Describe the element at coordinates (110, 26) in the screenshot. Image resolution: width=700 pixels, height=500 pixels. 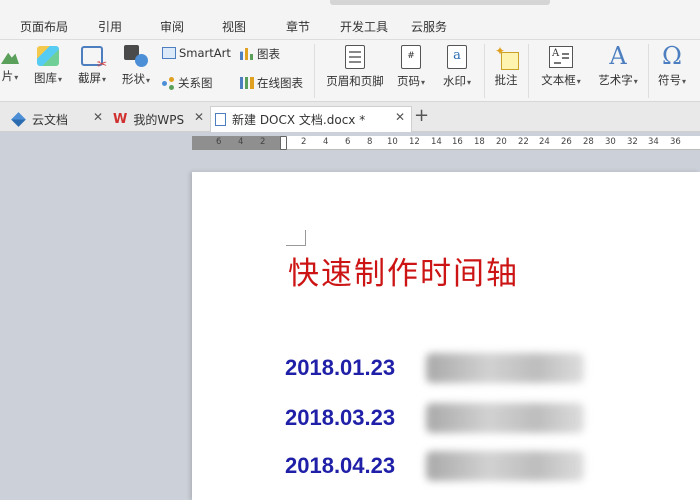
I see `tab-references: 引用` at that location.